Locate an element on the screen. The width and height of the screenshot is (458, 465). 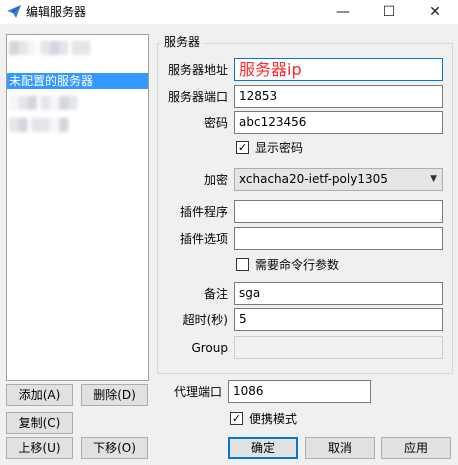
plugin-options-field is located at coordinates (338, 238).